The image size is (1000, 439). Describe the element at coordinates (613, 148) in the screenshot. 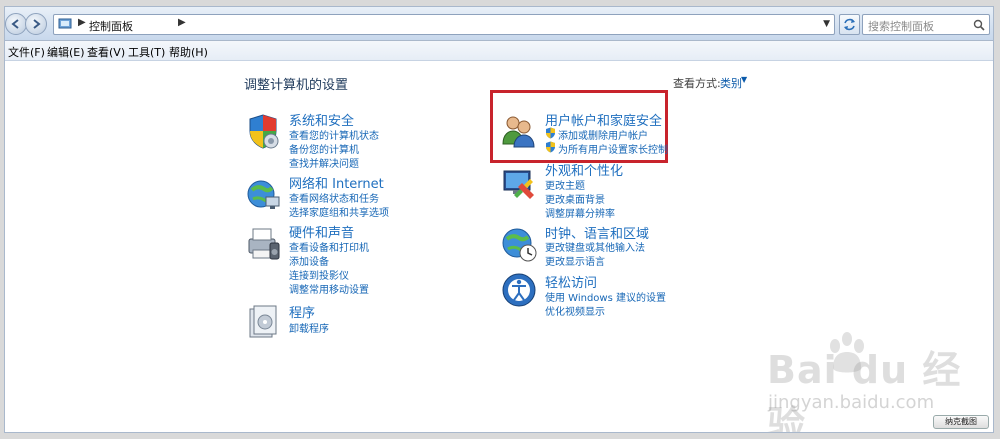

I see `link-parental-controls: 为所有用户设置家长控制` at that location.